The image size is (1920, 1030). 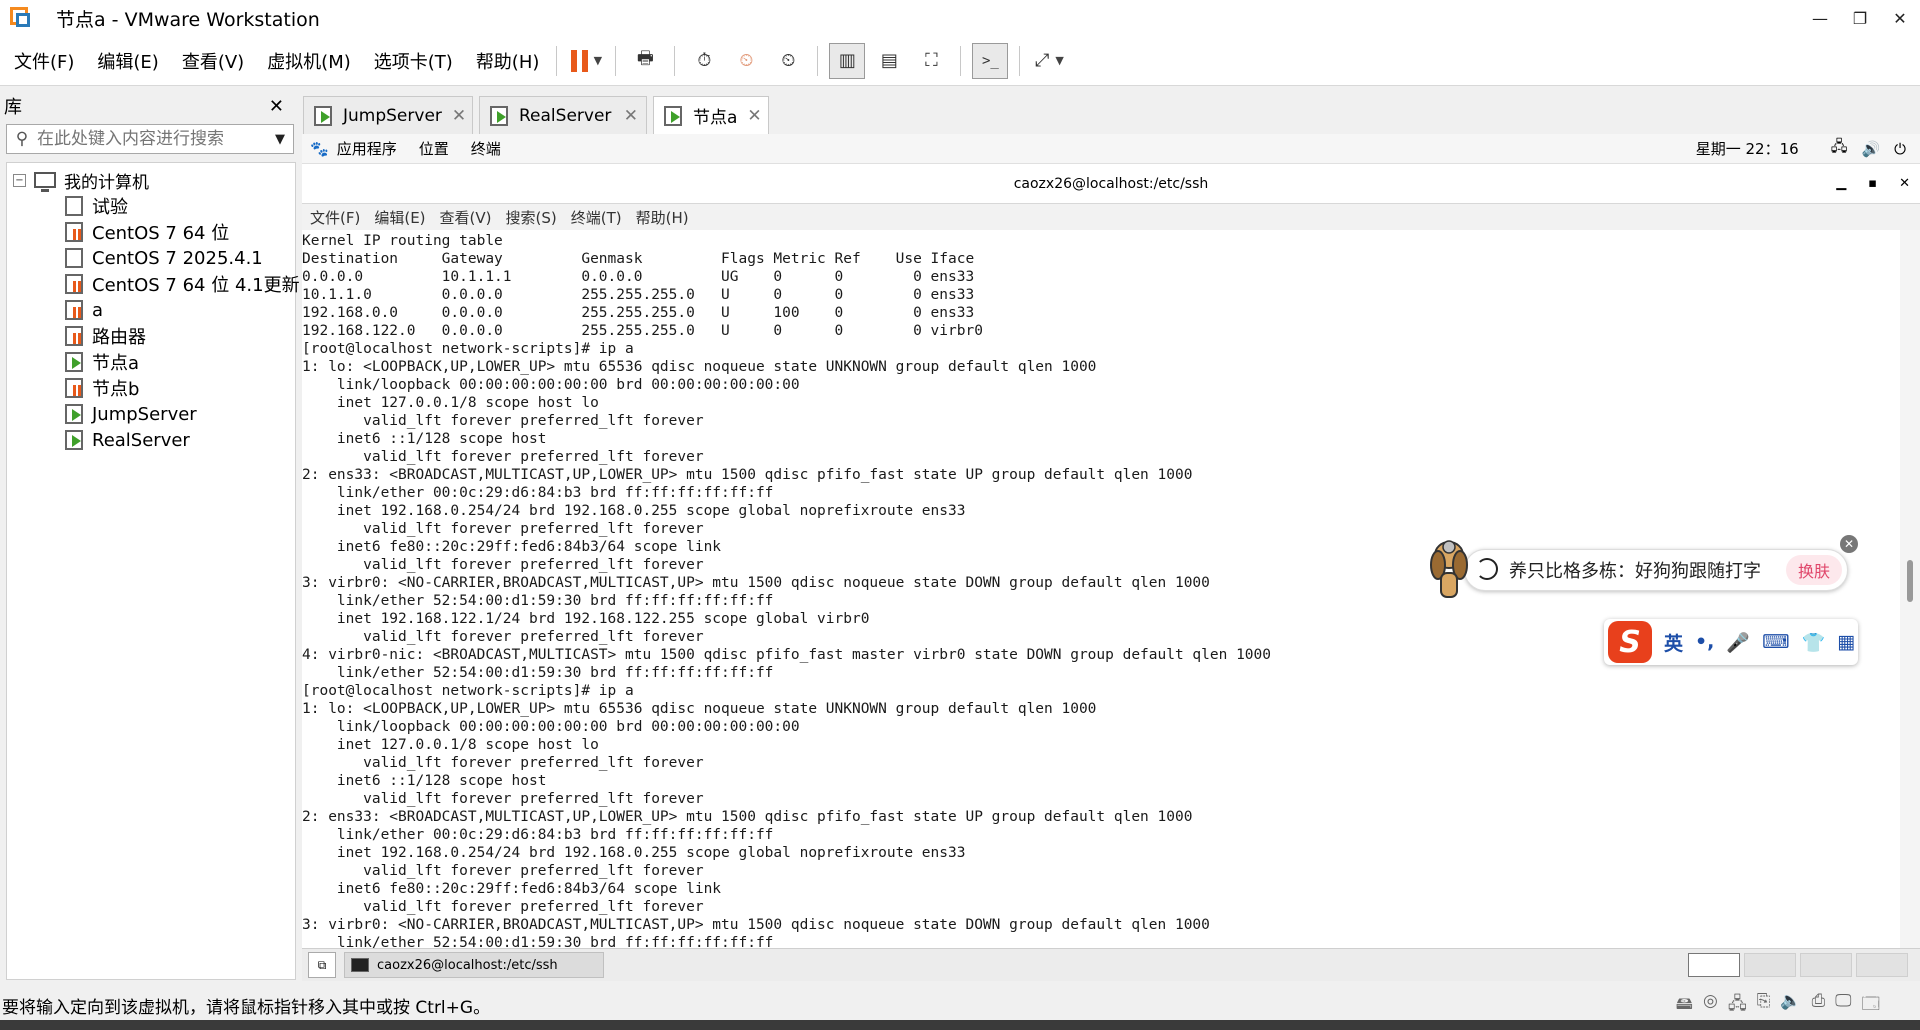 What do you see at coordinates (434, 148) in the screenshot?
I see `gnome-places-menu: 位置` at bounding box center [434, 148].